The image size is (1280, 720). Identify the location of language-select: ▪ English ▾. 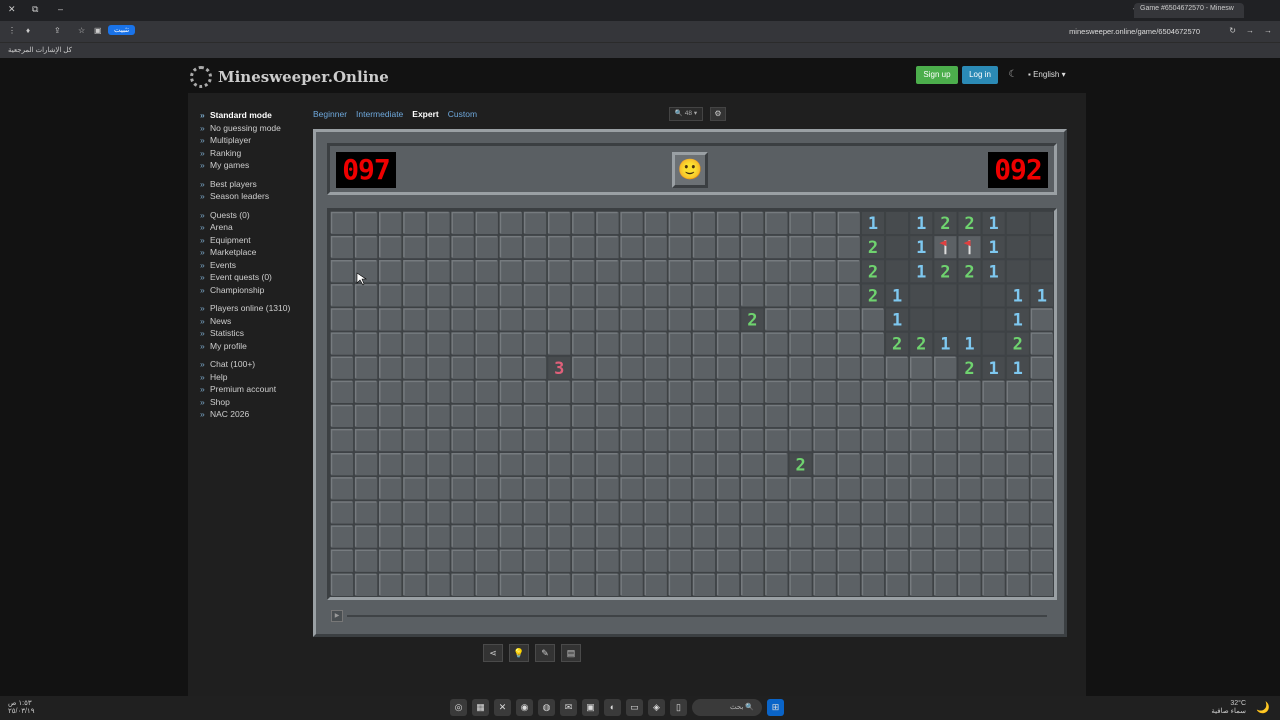
(1055, 75).